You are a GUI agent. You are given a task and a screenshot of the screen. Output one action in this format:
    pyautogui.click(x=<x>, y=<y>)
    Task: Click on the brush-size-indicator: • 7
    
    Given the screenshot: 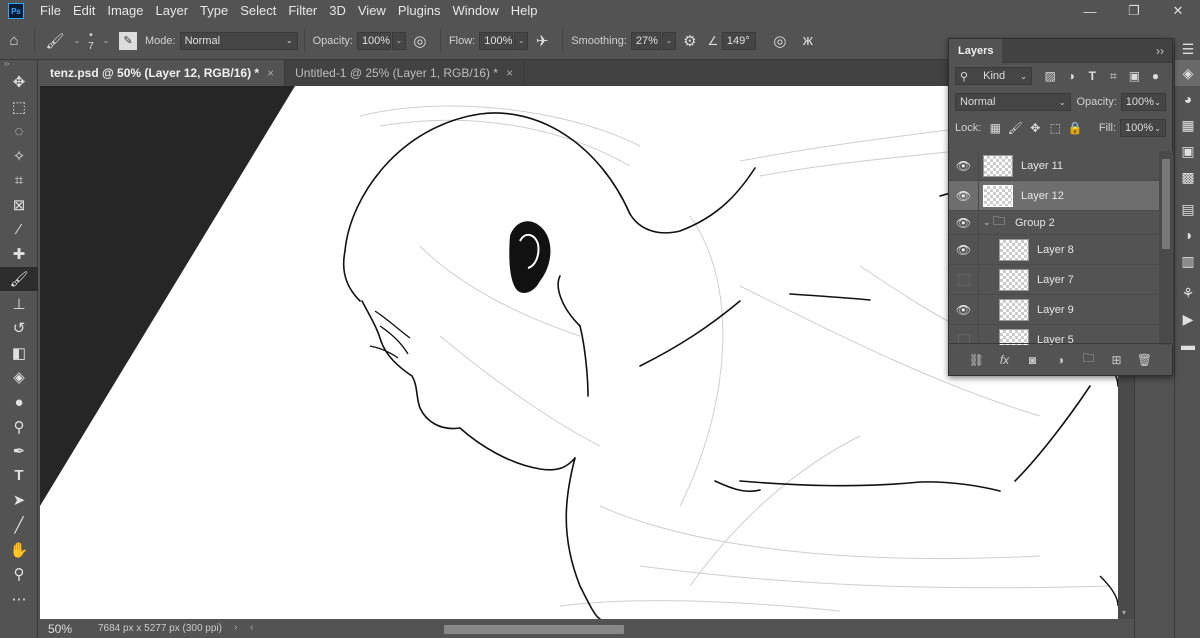 What is the action you would take?
    pyautogui.click(x=91, y=41)
    